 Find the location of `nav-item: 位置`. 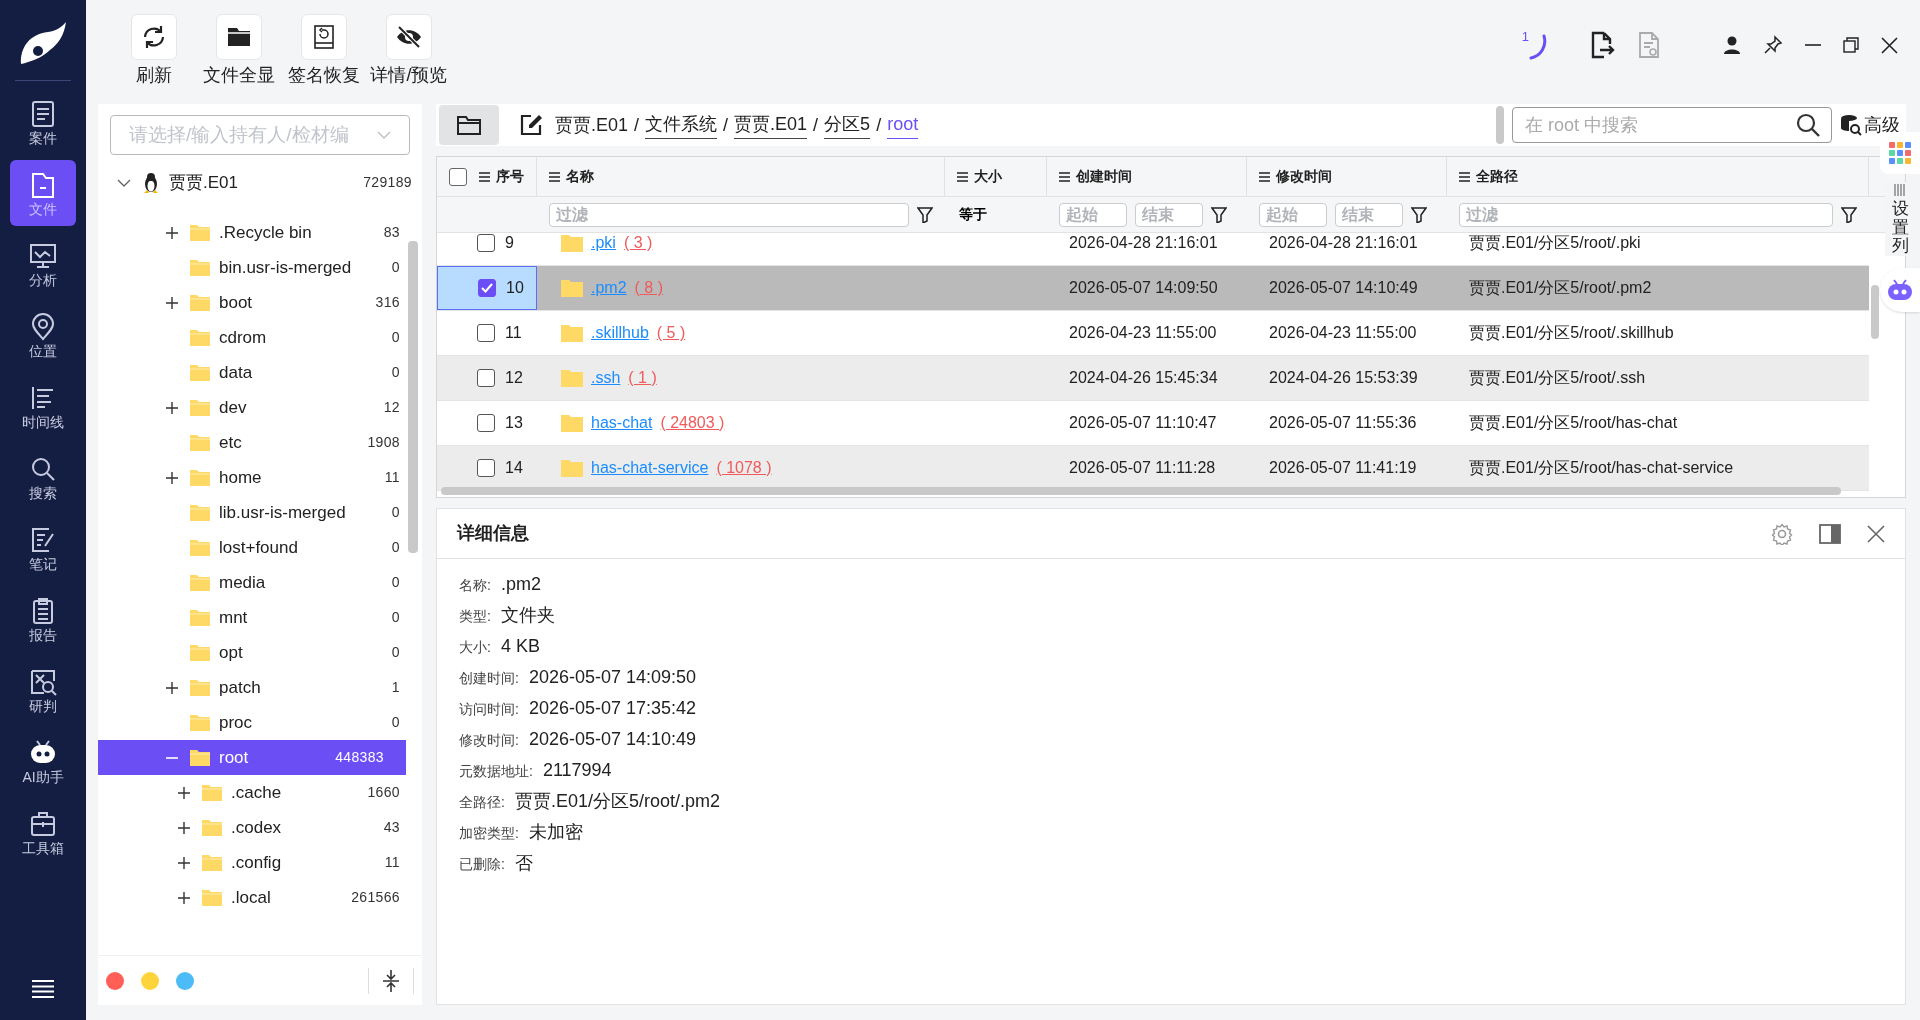

nav-item: 位置 is located at coordinates (43, 335).